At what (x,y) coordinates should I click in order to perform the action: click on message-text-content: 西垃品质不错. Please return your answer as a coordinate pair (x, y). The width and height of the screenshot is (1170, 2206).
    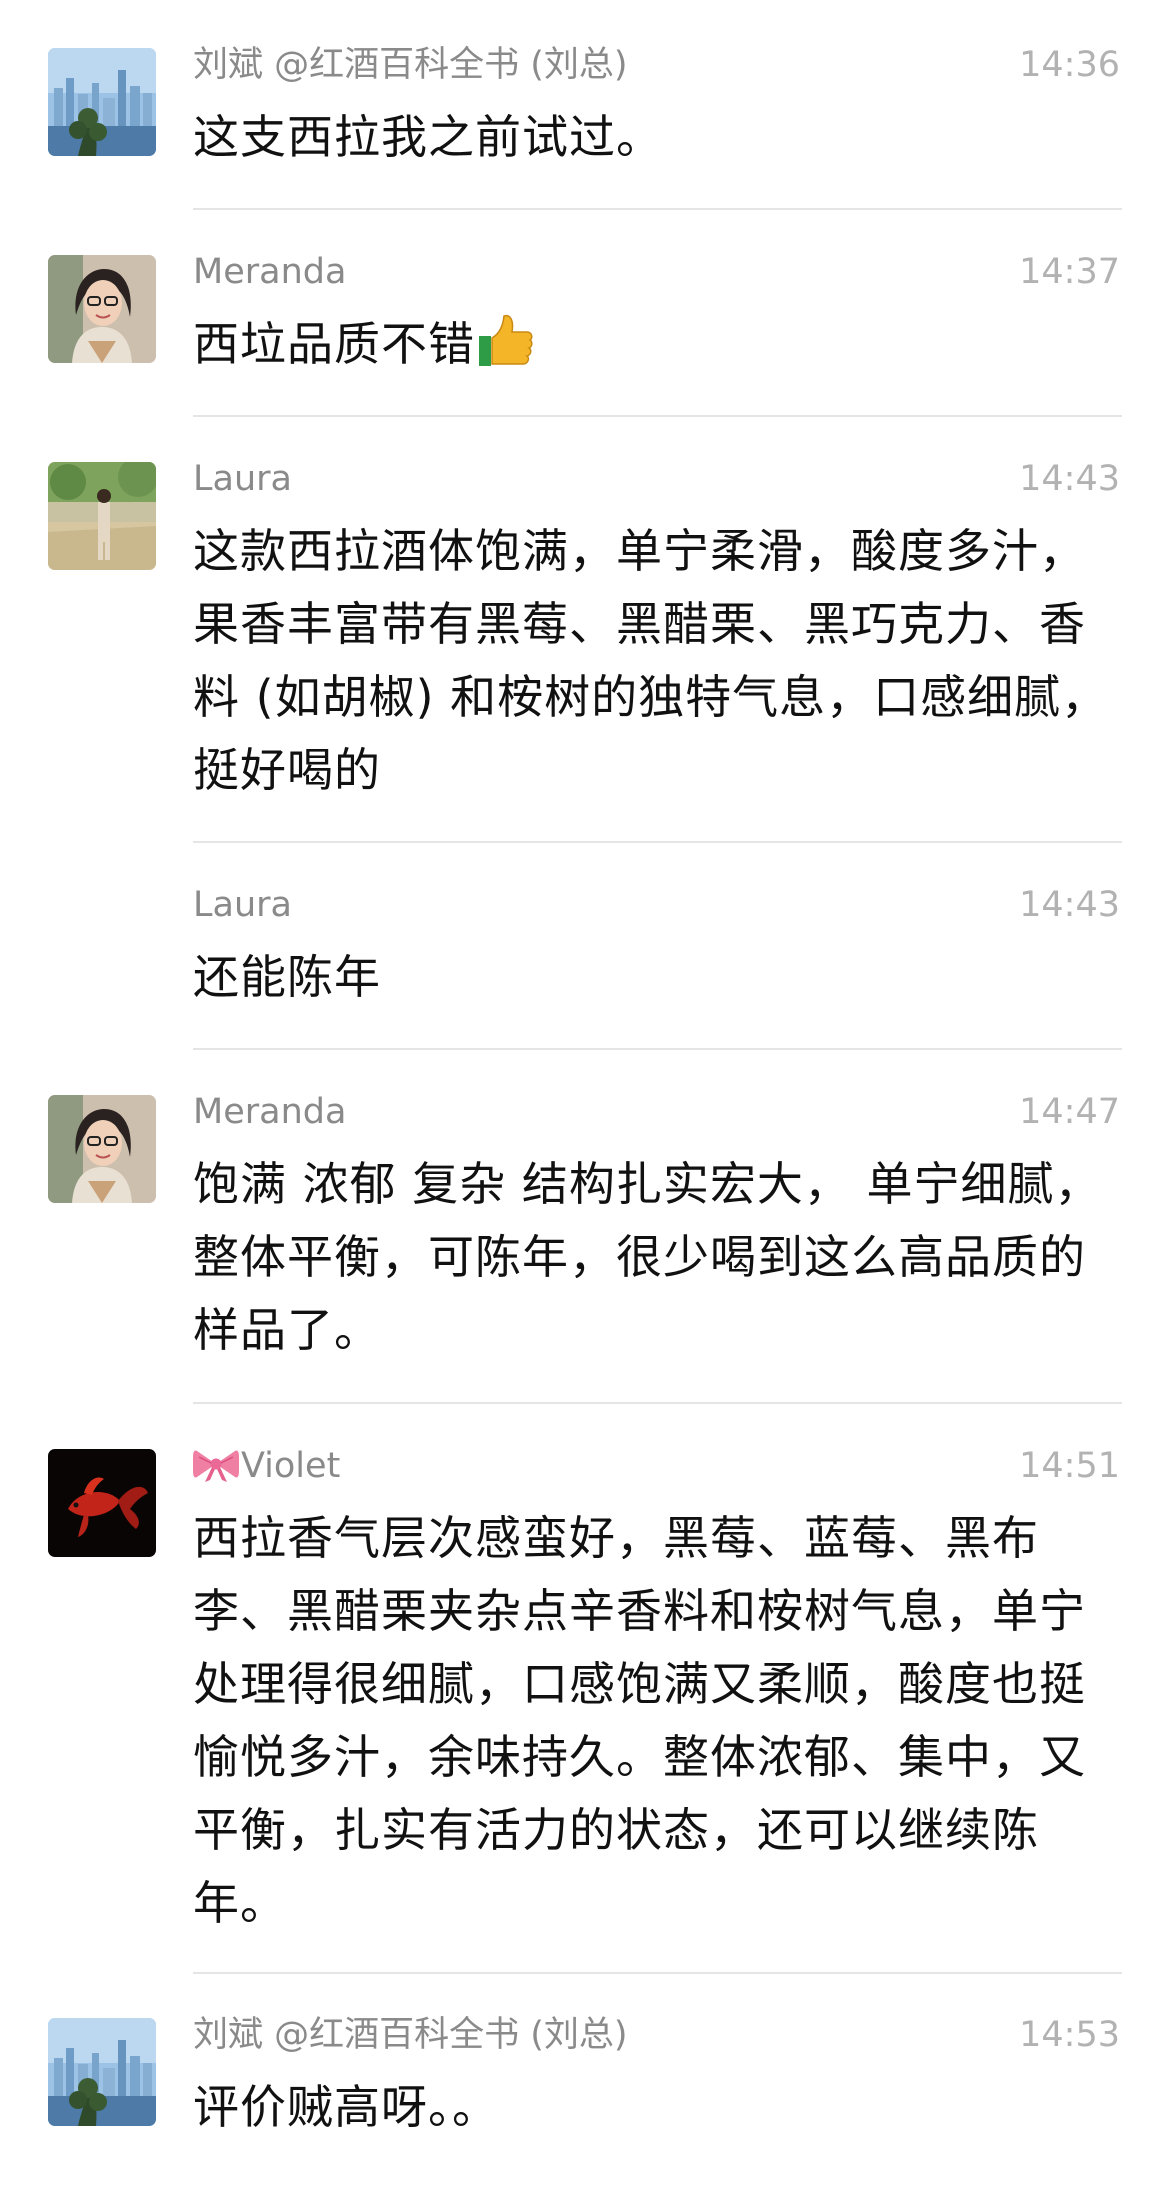
    Looking at the image, I should click on (334, 344).